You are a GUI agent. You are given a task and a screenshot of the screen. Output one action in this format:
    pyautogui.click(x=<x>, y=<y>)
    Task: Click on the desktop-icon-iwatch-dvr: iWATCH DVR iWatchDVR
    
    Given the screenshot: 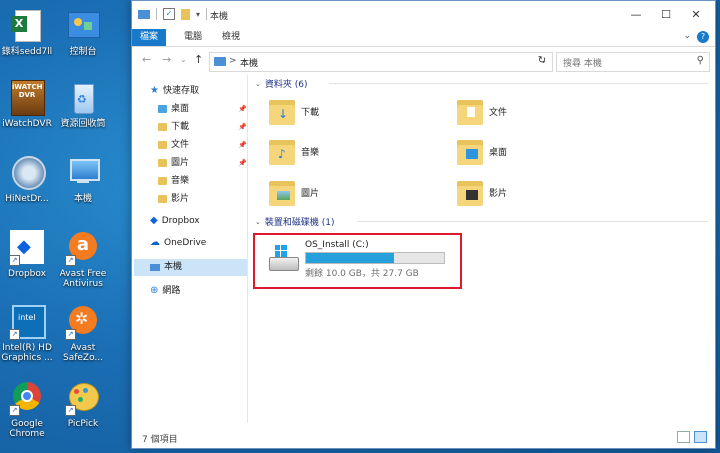 What is the action you would take?
    pyautogui.click(x=29, y=104)
    